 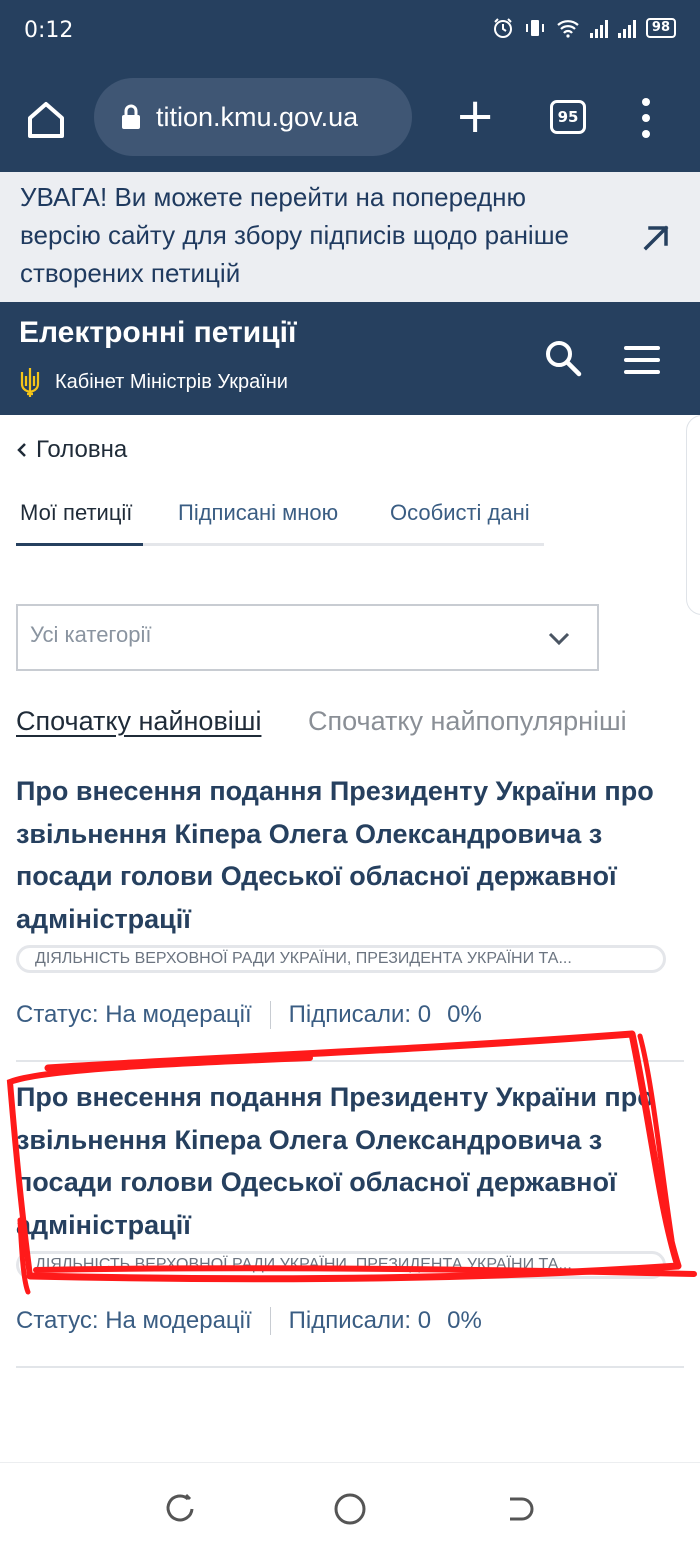 I want to click on wifi-icon, so click(x=568, y=29).